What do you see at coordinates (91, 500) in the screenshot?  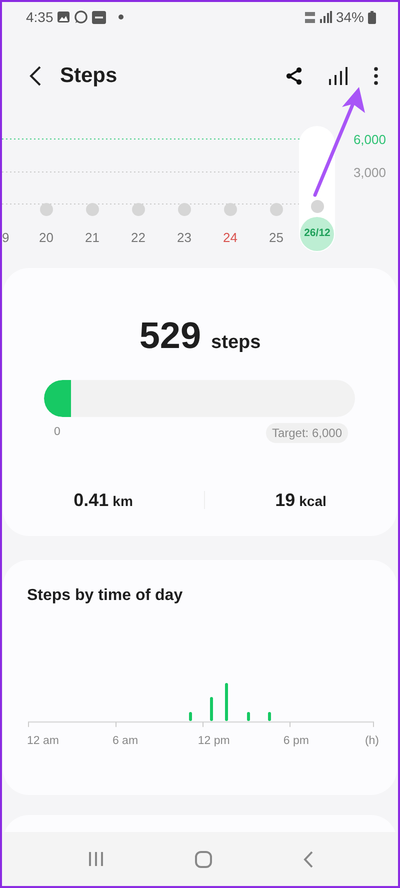 I see `stat-value: 0.41` at bounding box center [91, 500].